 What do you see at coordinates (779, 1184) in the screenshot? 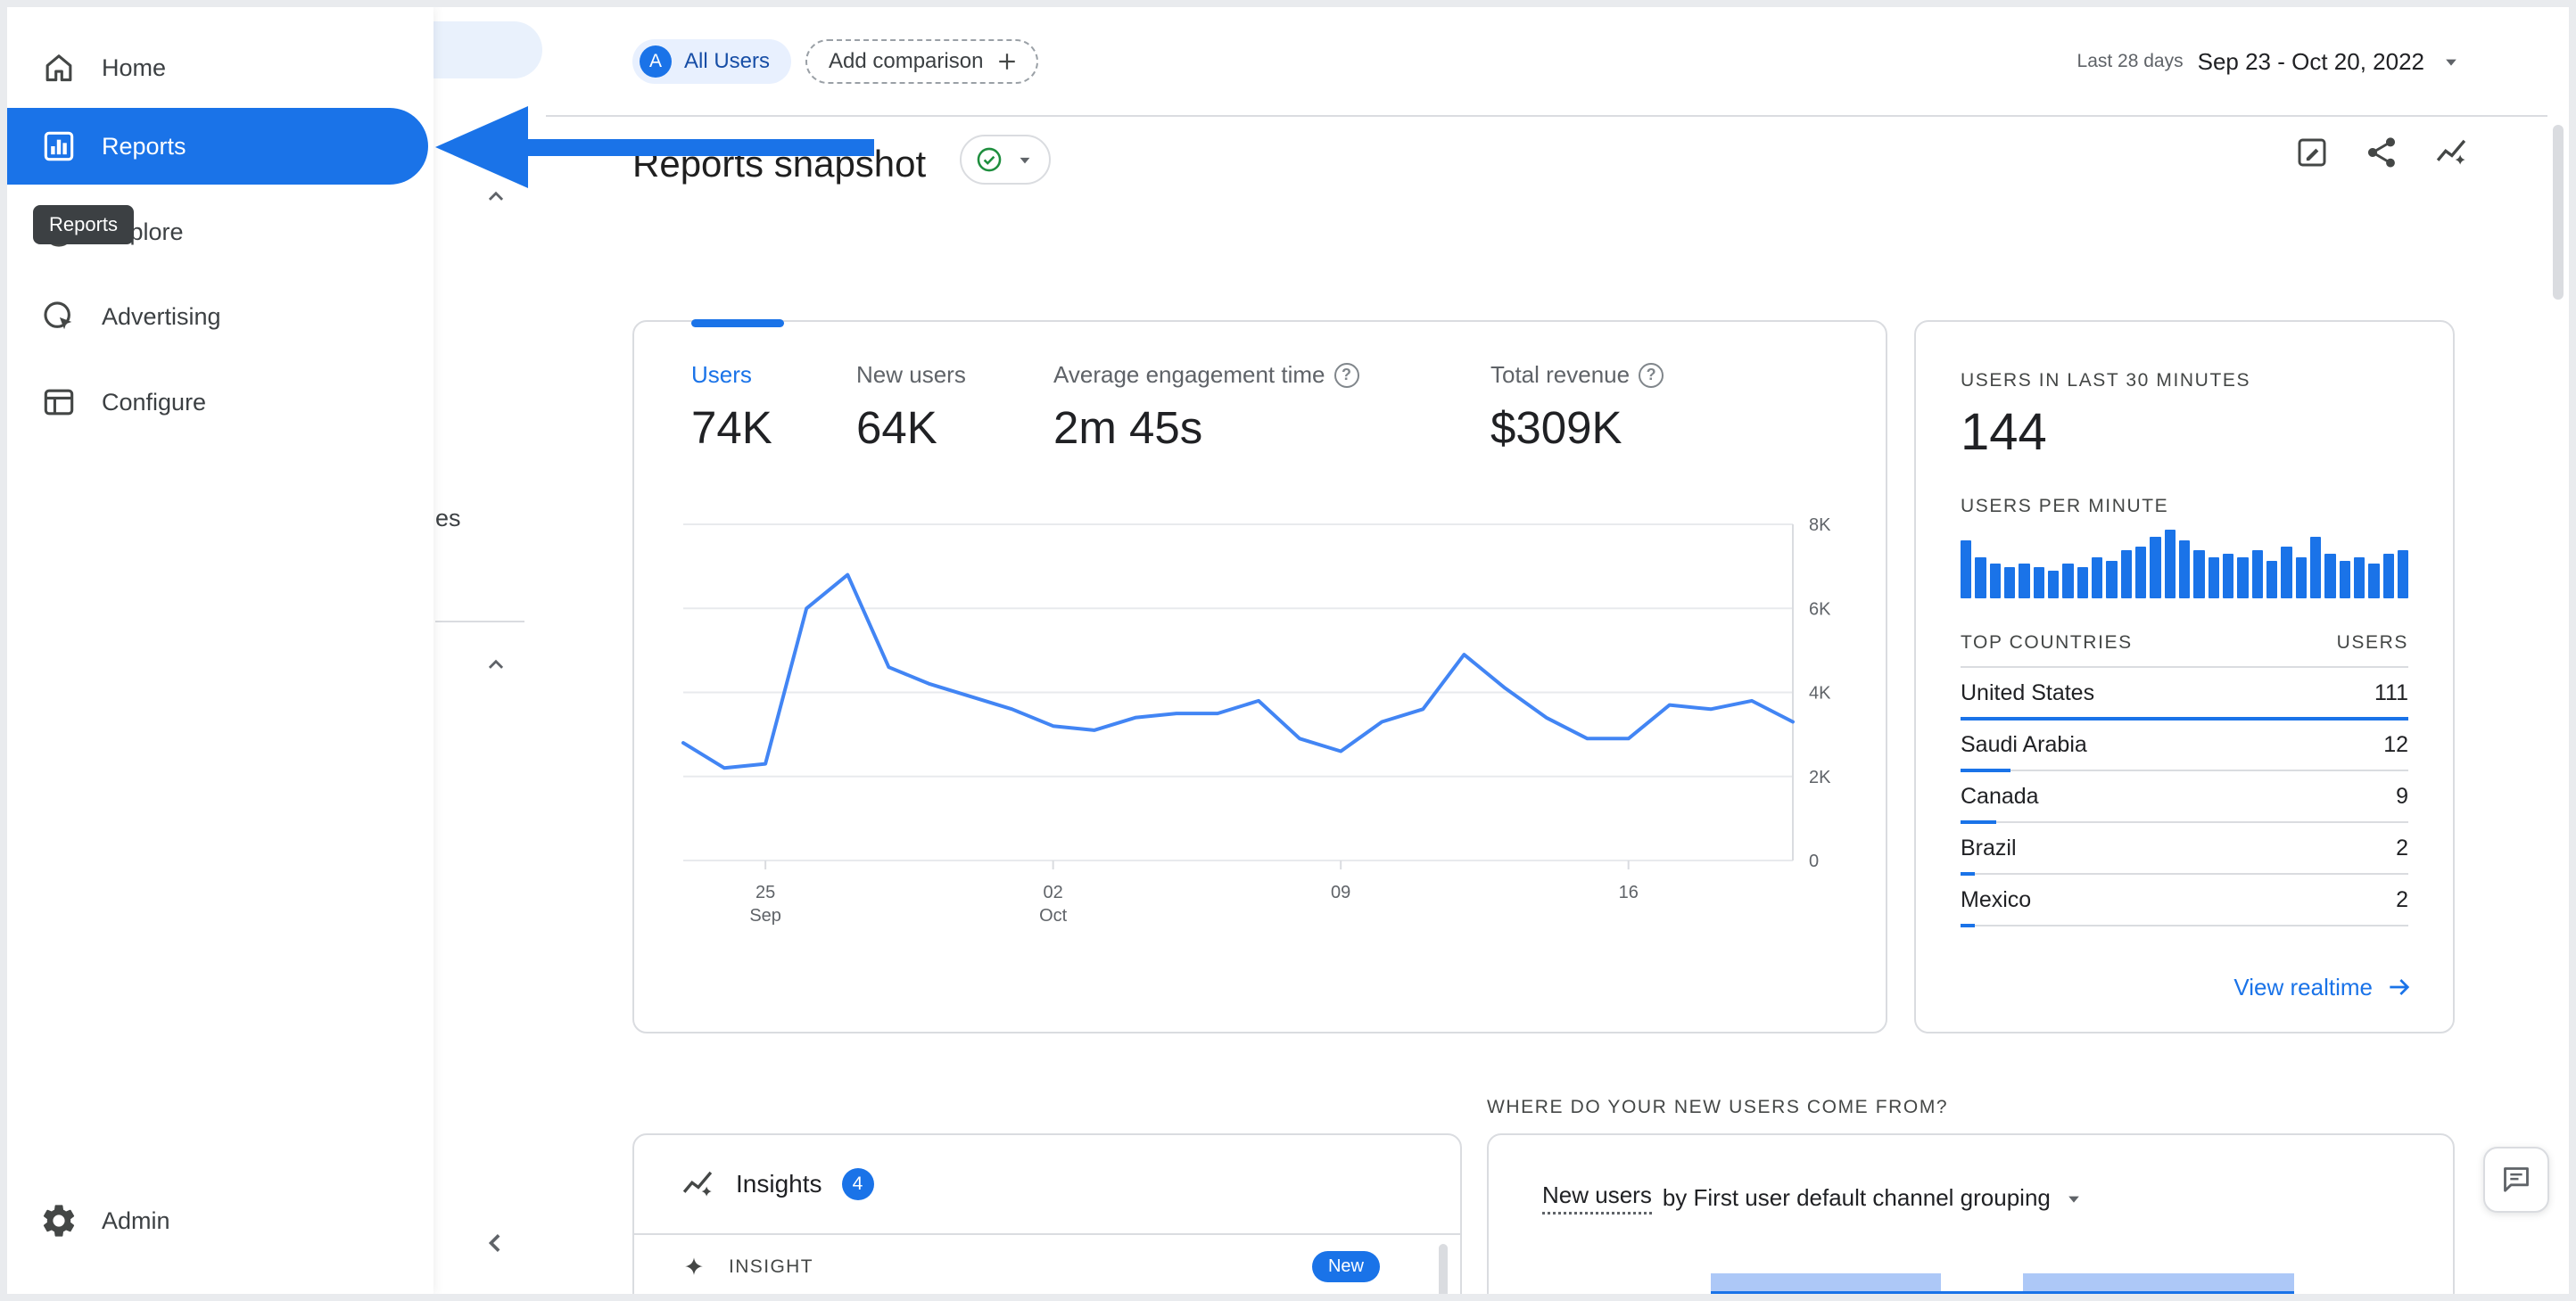
I see `insights-title: Insights` at bounding box center [779, 1184].